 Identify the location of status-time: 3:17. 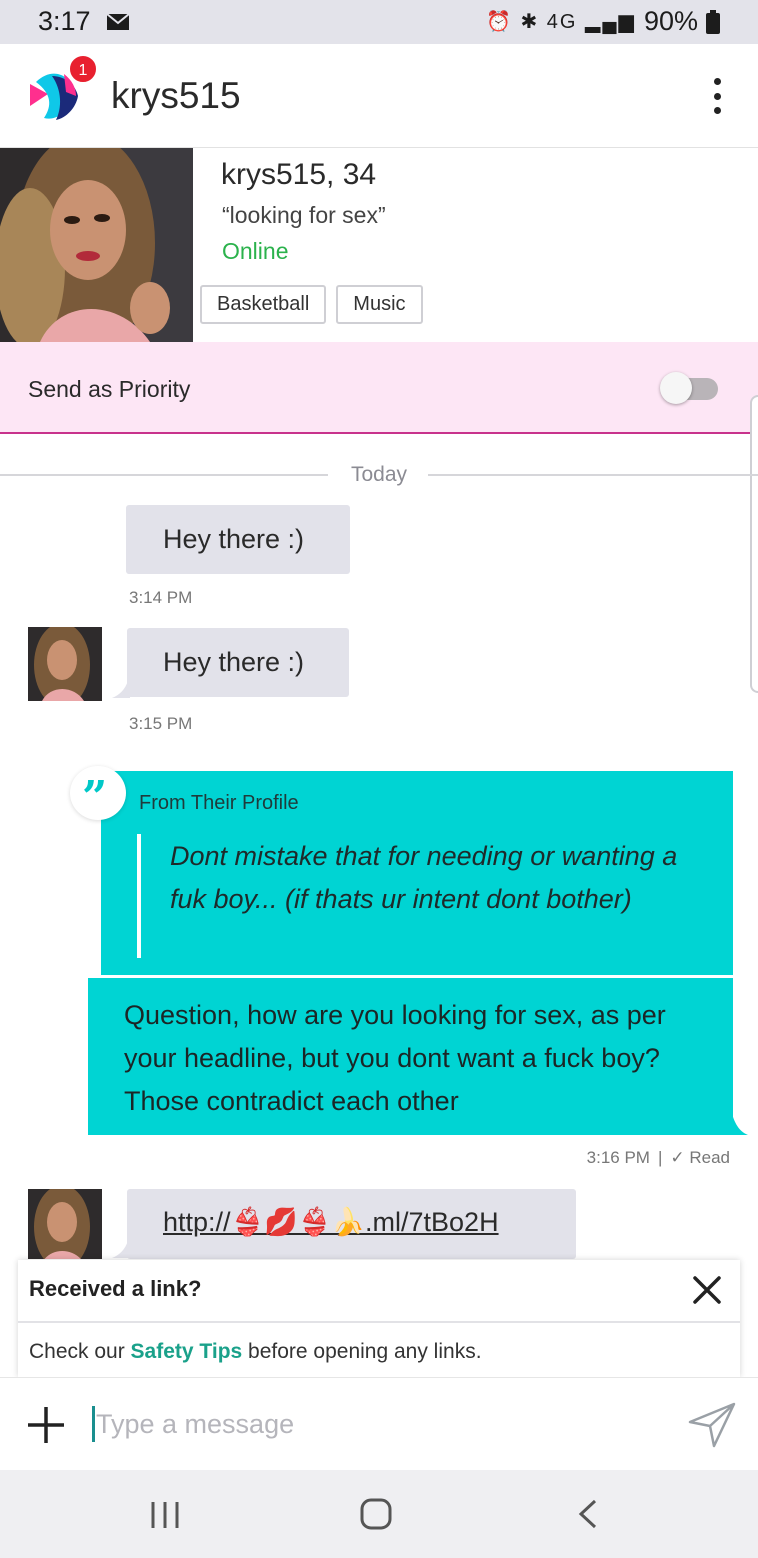
(64, 21).